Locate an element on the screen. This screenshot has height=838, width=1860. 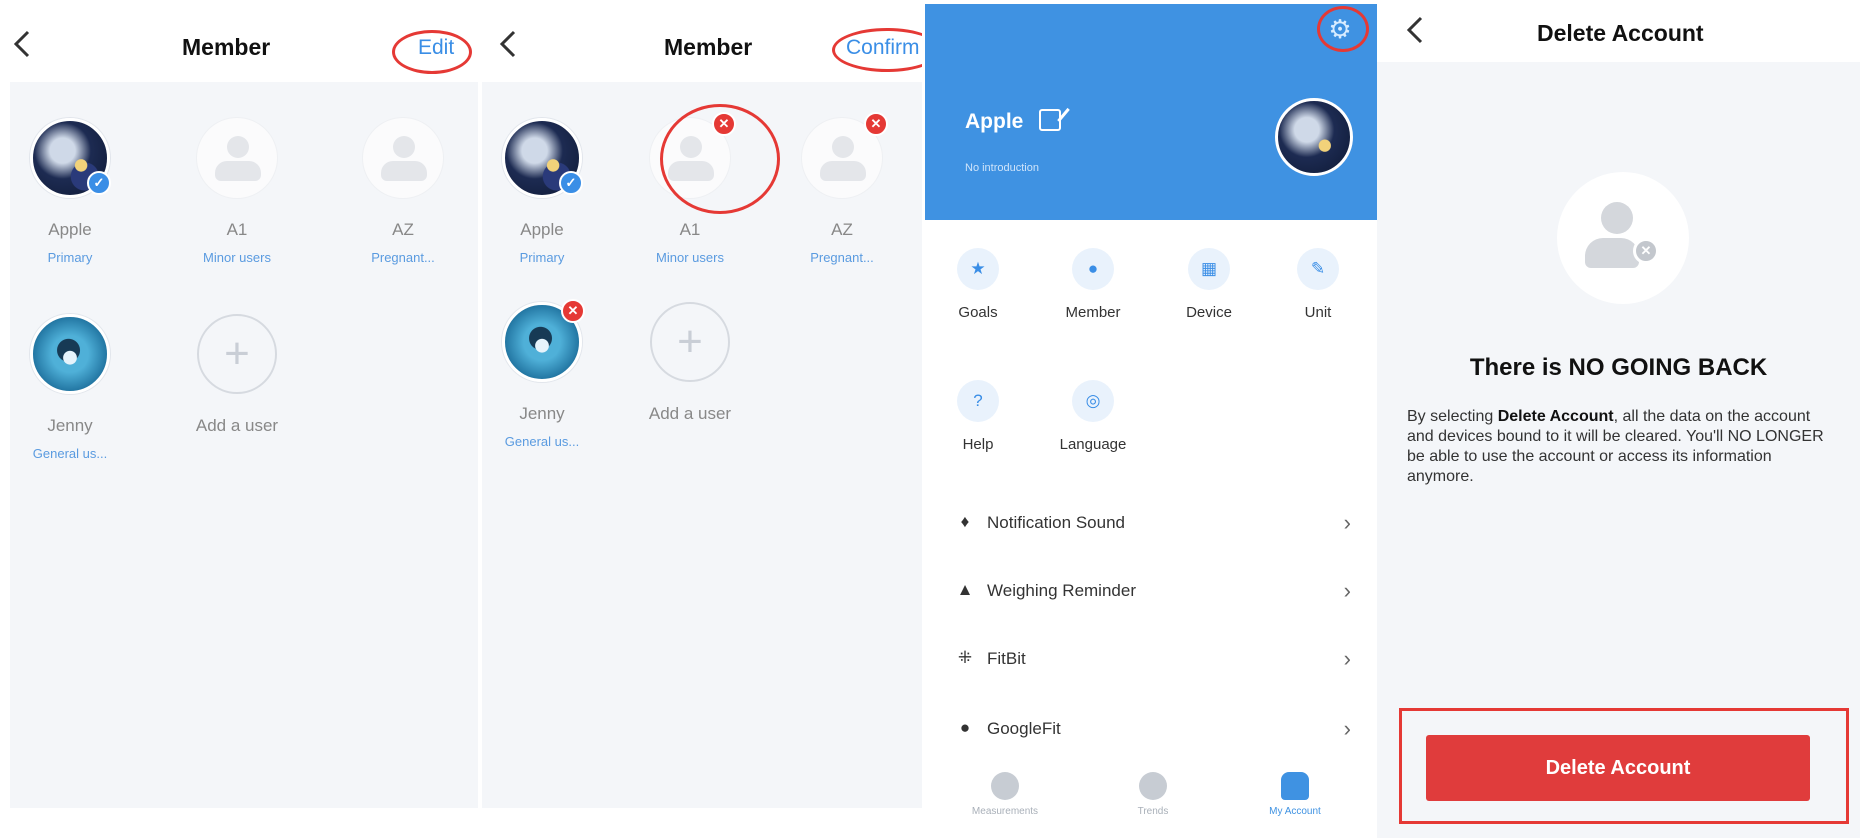
grid-item-goals: ★ Goals is located at coordinates (978, 284).